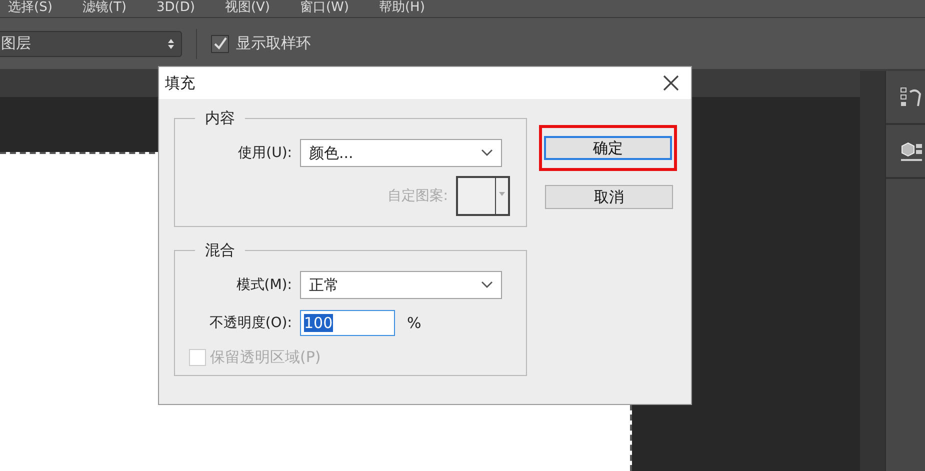 Image resolution: width=925 pixels, height=471 pixels. What do you see at coordinates (502, 194) in the screenshot?
I see `caret-icon` at bounding box center [502, 194].